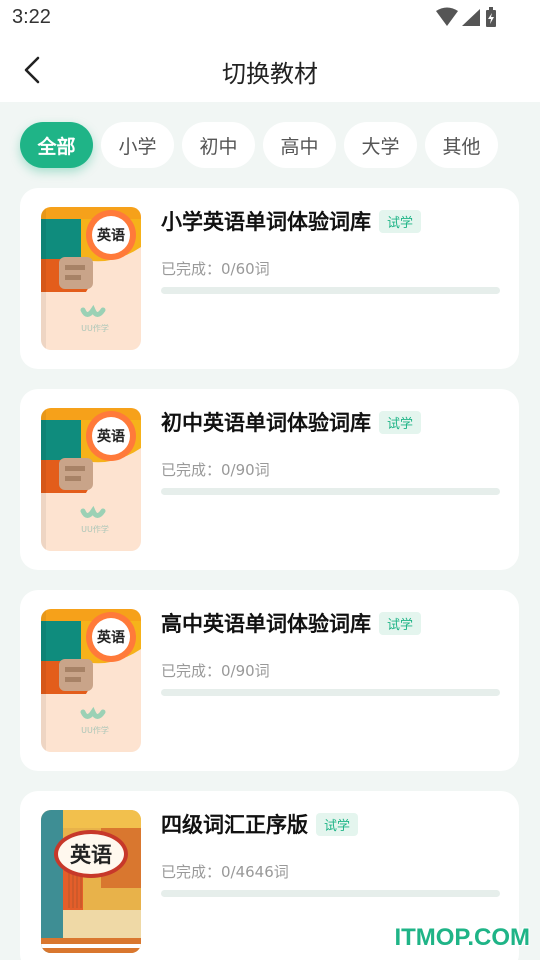 This screenshot has height=960, width=540. Describe the element at coordinates (461, 145) in the screenshot. I see `tab-other: 其他` at that location.